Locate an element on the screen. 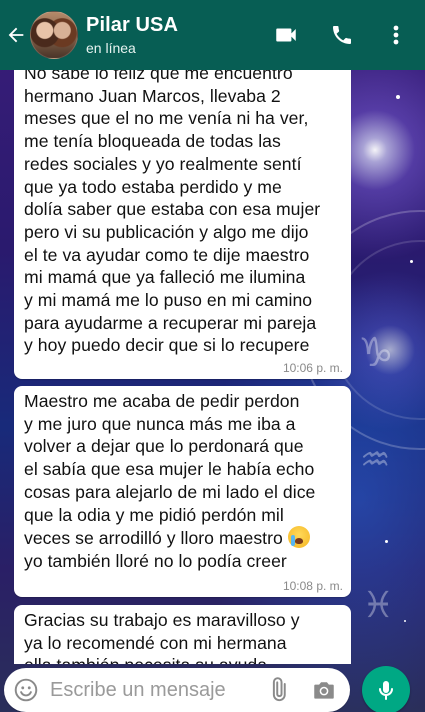 The height and width of the screenshot is (712, 425). back-arrow-icon is located at coordinates (16, 35).